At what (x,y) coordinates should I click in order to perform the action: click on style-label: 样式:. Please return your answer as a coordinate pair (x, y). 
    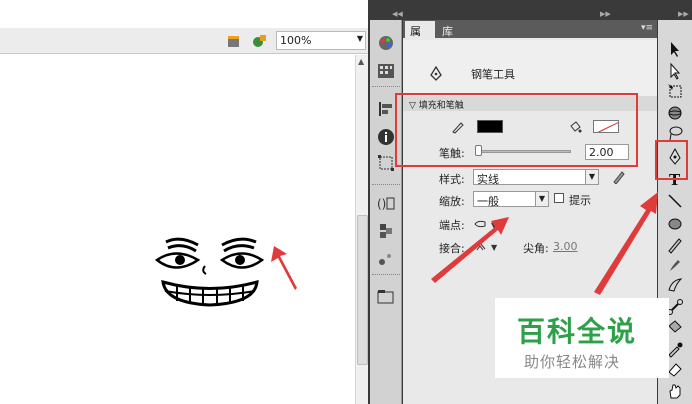
    Looking at the image, I should click on (452, 179).